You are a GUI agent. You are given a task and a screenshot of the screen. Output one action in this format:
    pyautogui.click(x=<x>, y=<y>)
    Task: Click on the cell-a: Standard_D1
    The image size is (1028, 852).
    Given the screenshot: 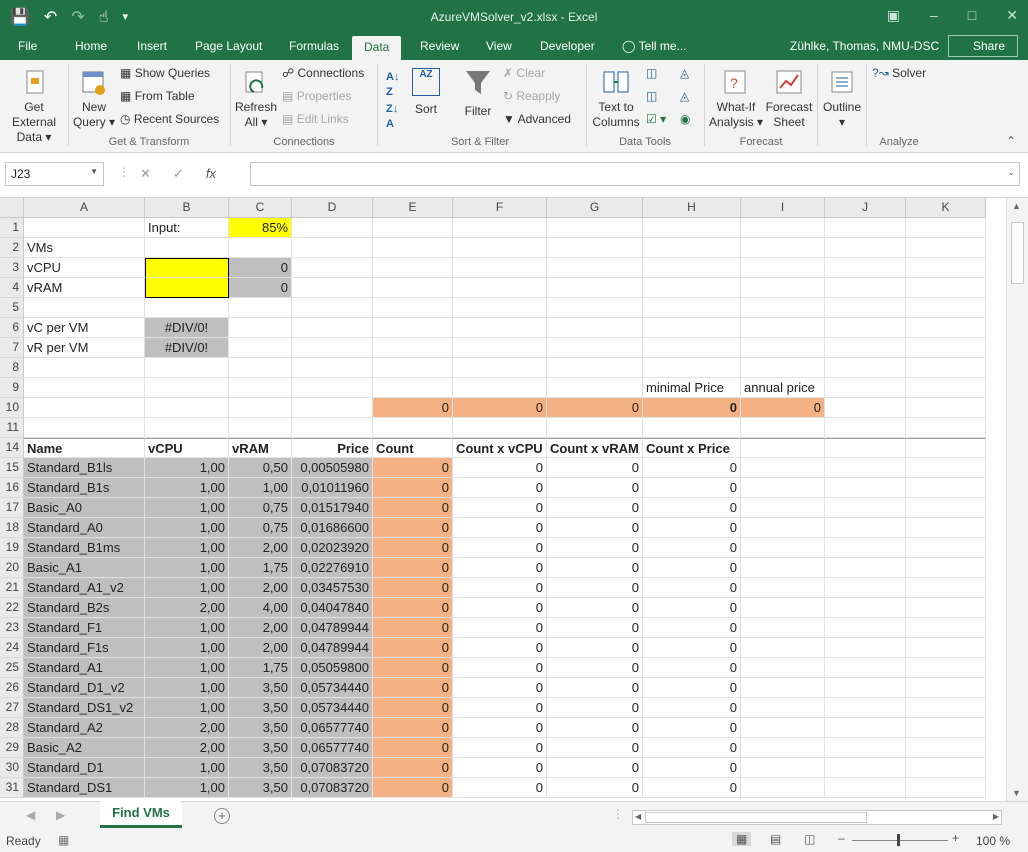 What is the action you would take?
    pyautogui.click(x=84, y=768)
    